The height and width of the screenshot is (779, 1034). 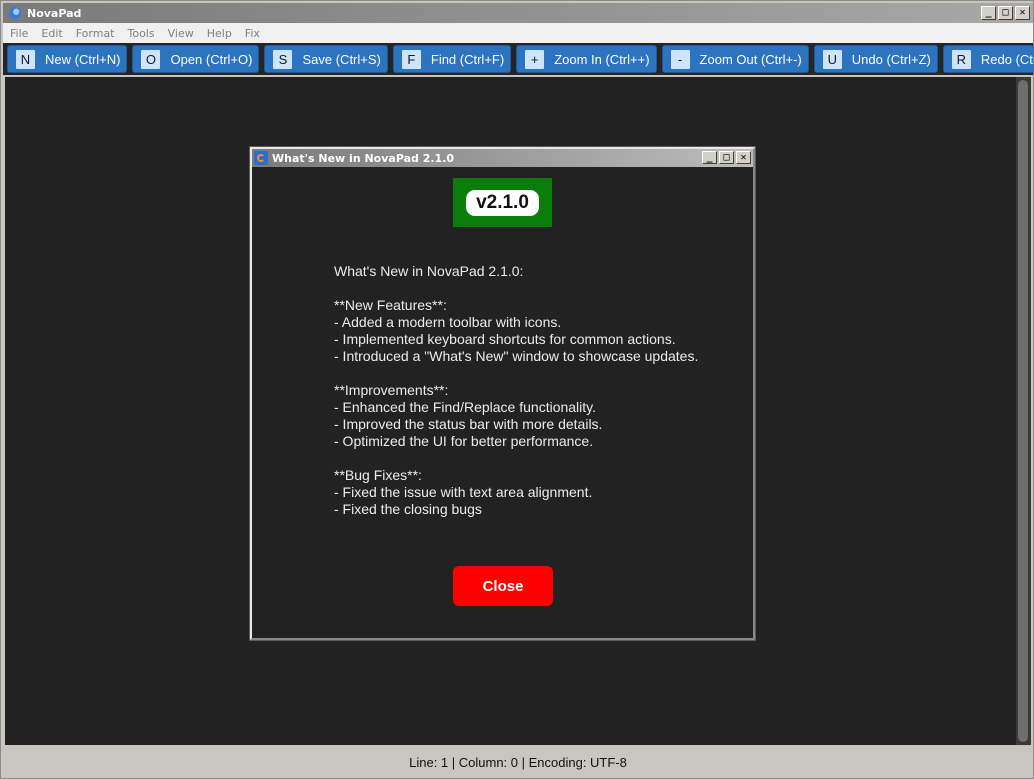 I want to click on dialog-minimize-button: _, so click(x=709, y=157).